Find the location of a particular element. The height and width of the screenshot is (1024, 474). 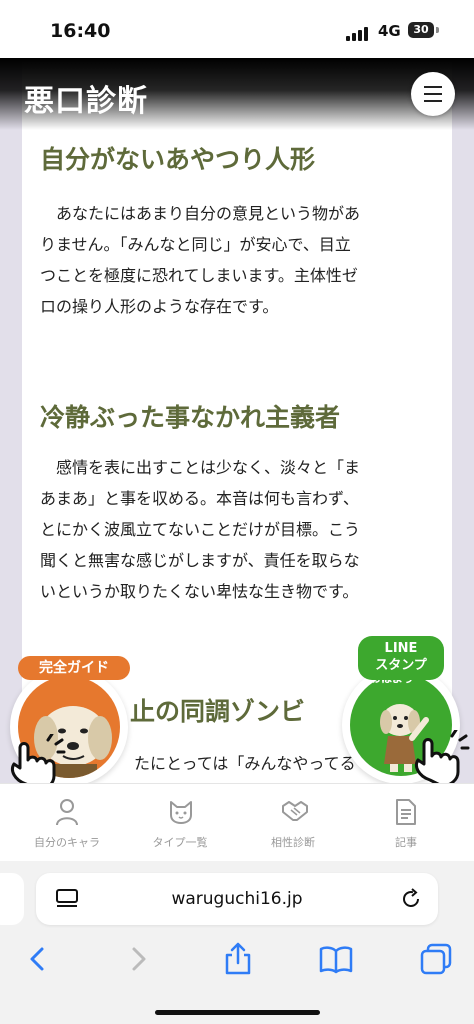

tab-my-character: 自分のキャラ is located at coordinates (67, 823).